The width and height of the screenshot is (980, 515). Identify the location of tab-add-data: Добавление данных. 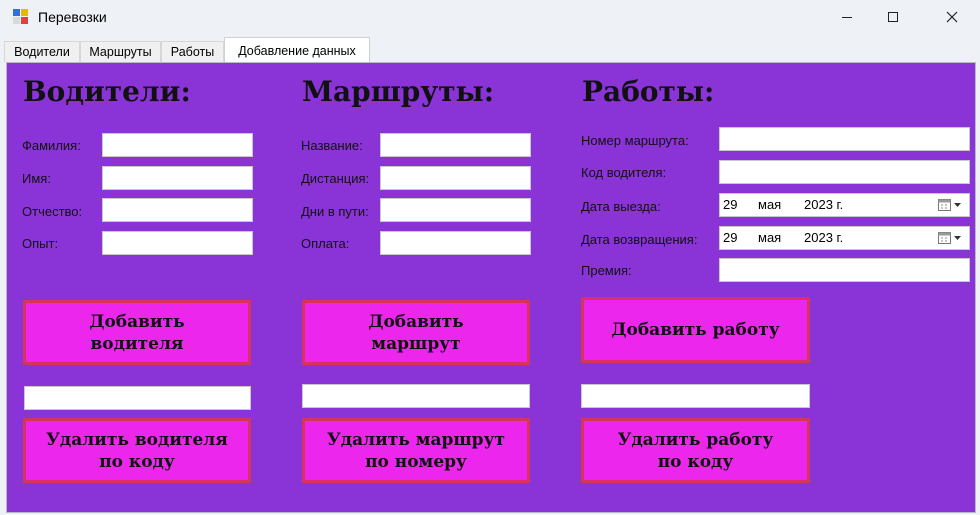
(297, 50).